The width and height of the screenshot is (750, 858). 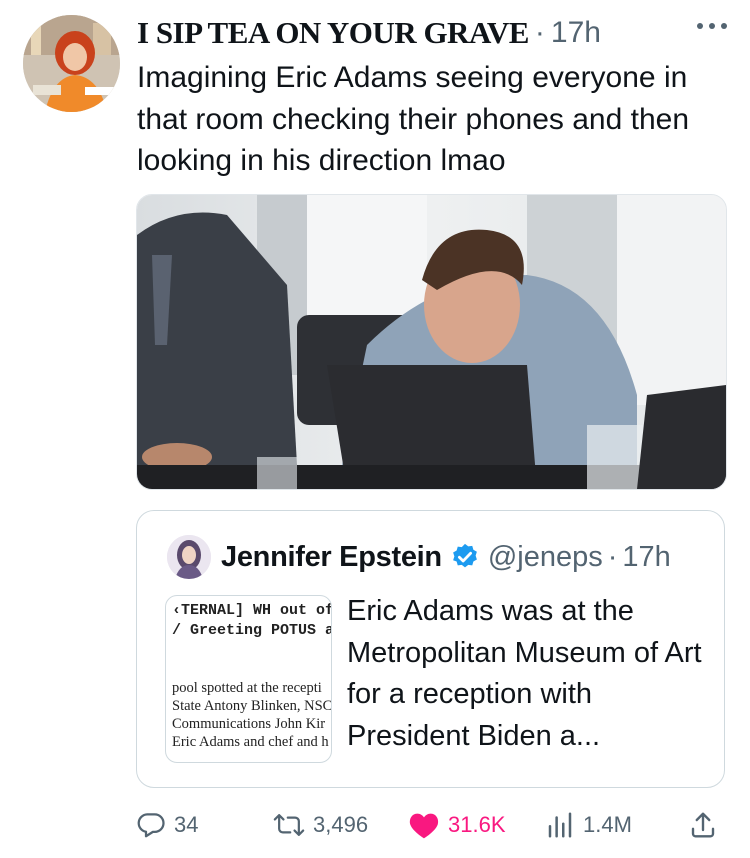 What do you see at coordinates (251, 630) in the screenshot?
I see `thumbnail-line-2: / Greeting POTUS at t` at bounding box center [251, 630].